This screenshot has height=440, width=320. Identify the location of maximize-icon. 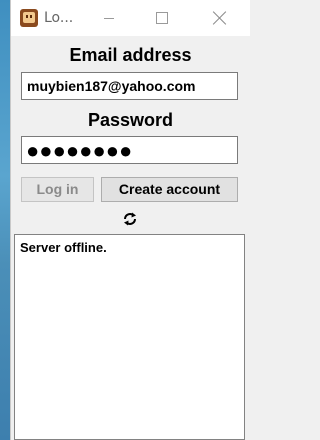
(162, 18).